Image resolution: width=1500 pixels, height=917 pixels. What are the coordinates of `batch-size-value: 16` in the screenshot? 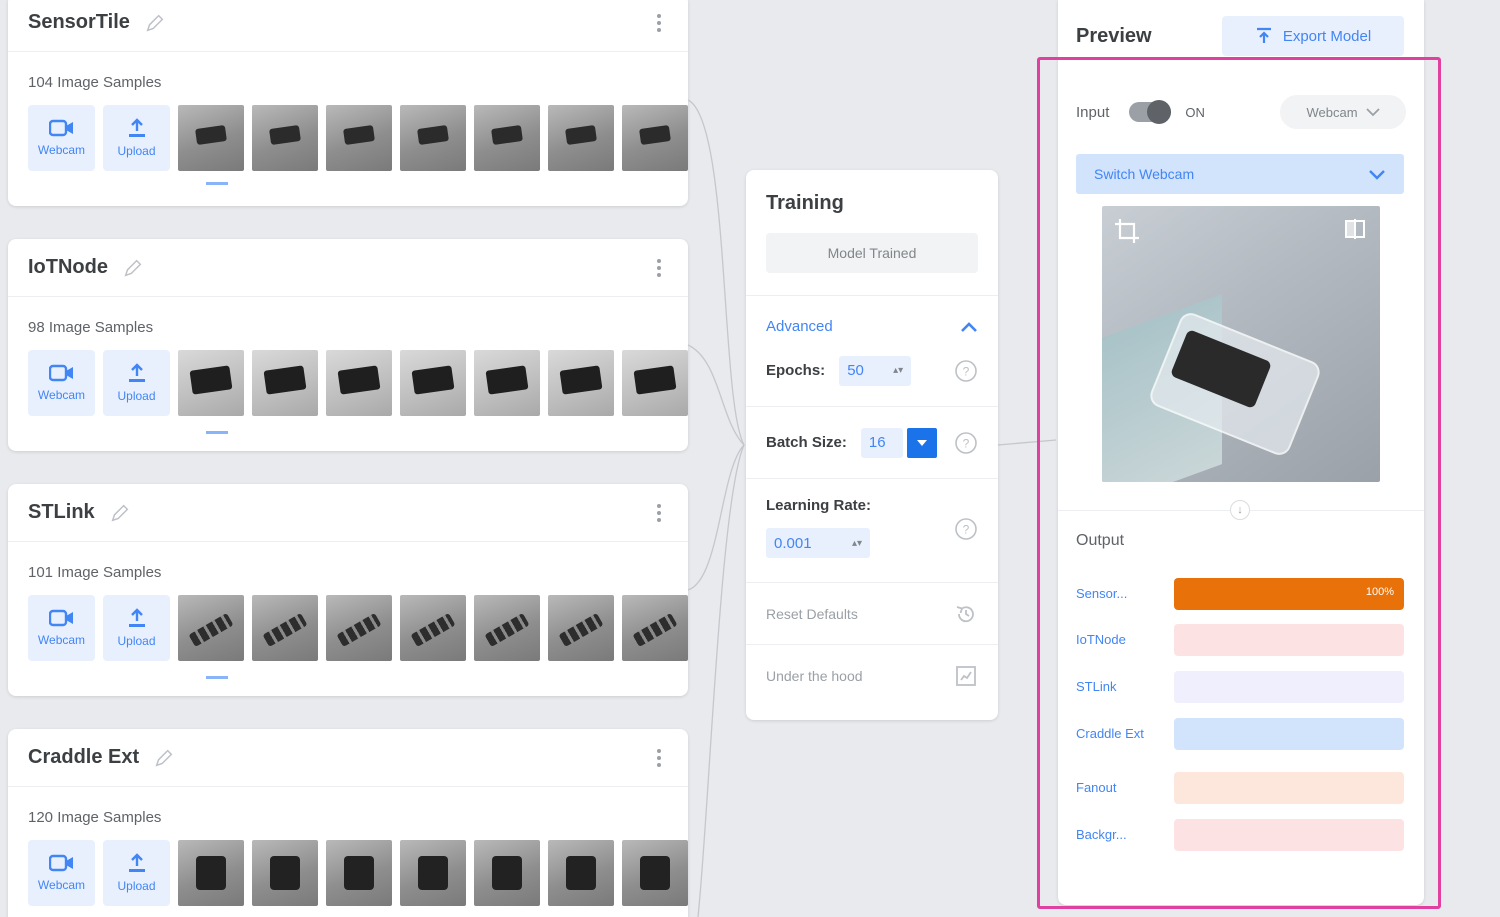 It's located at (877, 442).